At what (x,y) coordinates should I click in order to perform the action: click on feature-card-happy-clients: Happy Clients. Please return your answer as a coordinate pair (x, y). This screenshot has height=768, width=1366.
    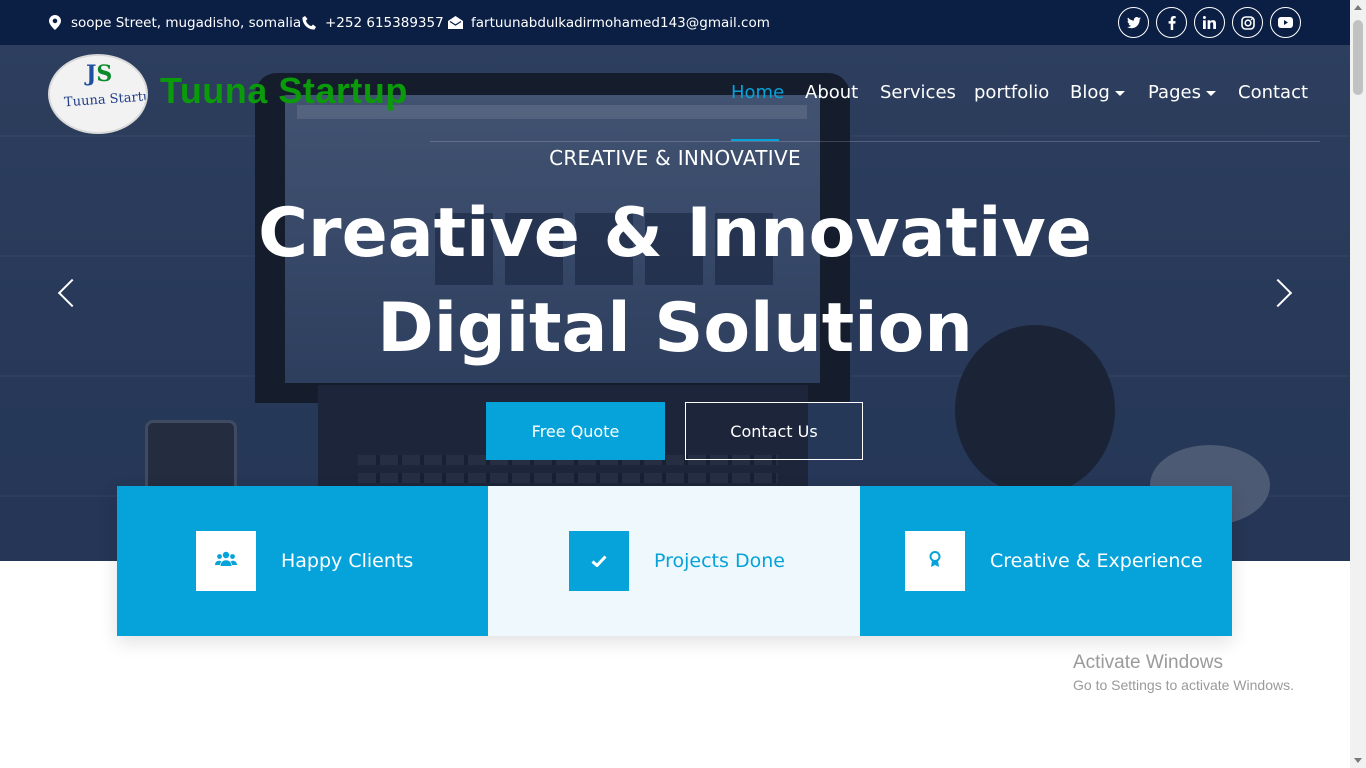
    Looking at the image, I should click on (302, 561).